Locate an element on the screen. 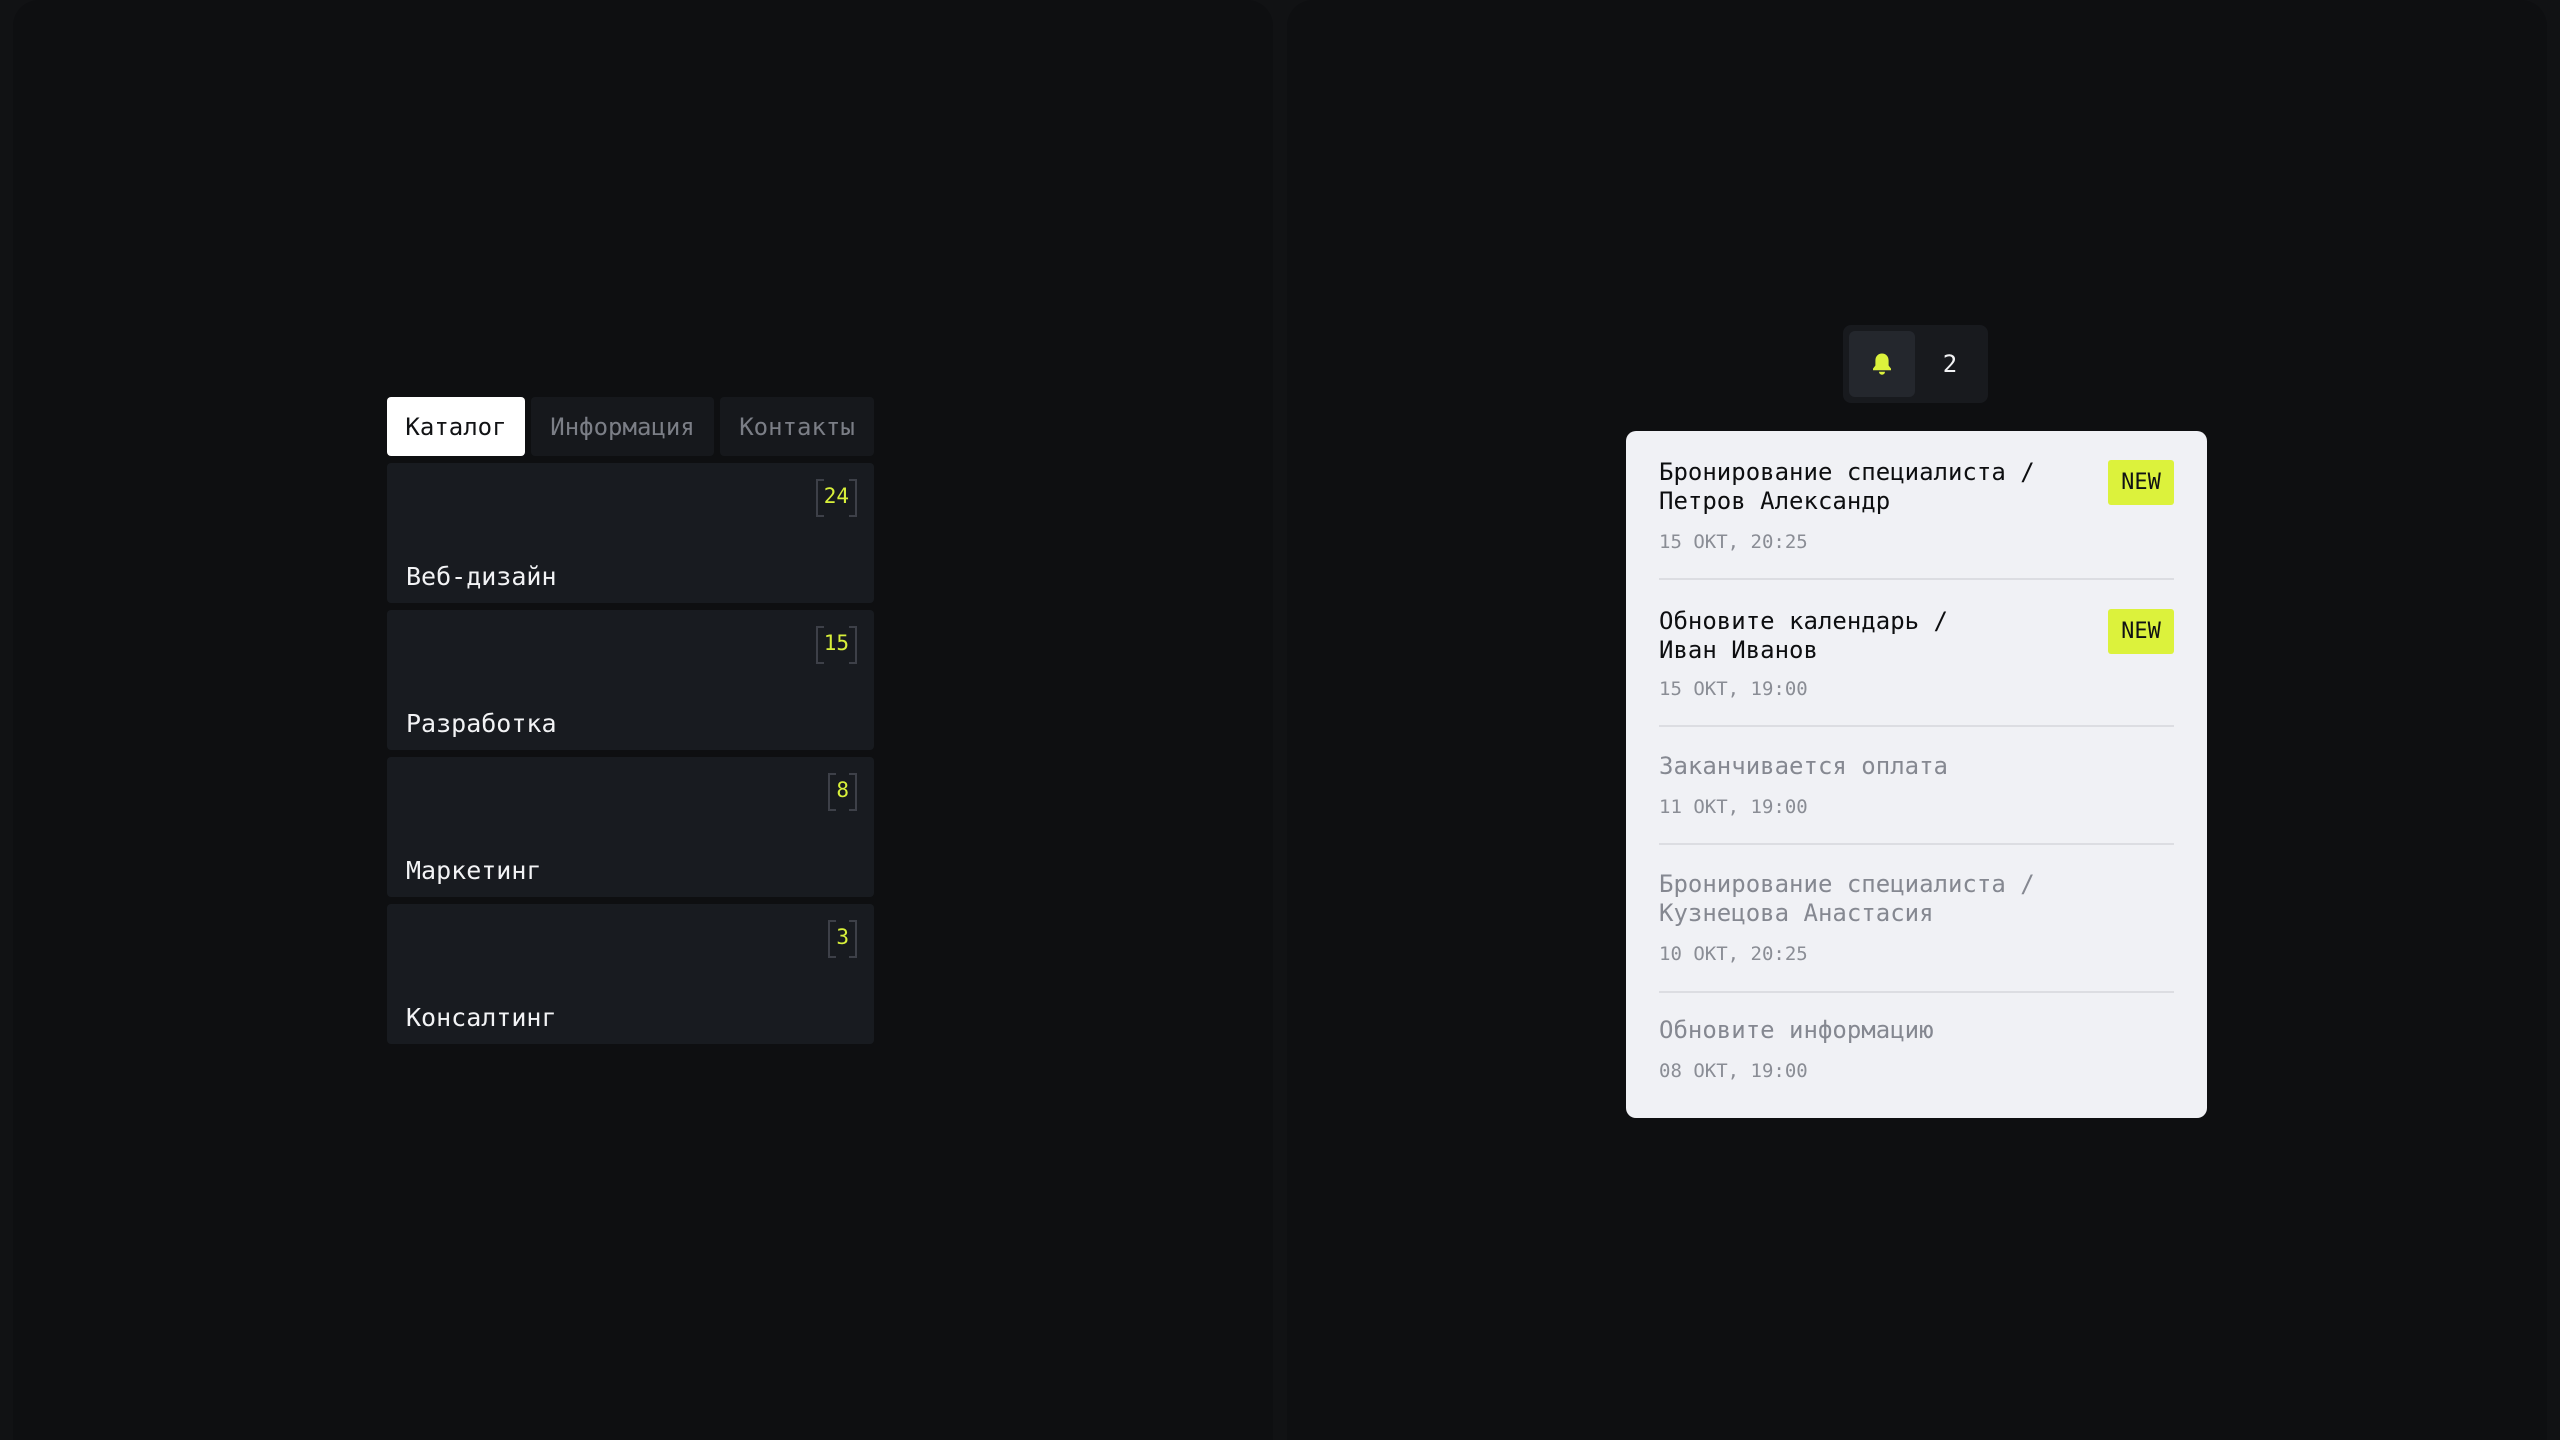 The height and width of the screenshot is (1440, 2560). notification-count: 2 is located at coordinates (1950, 364).